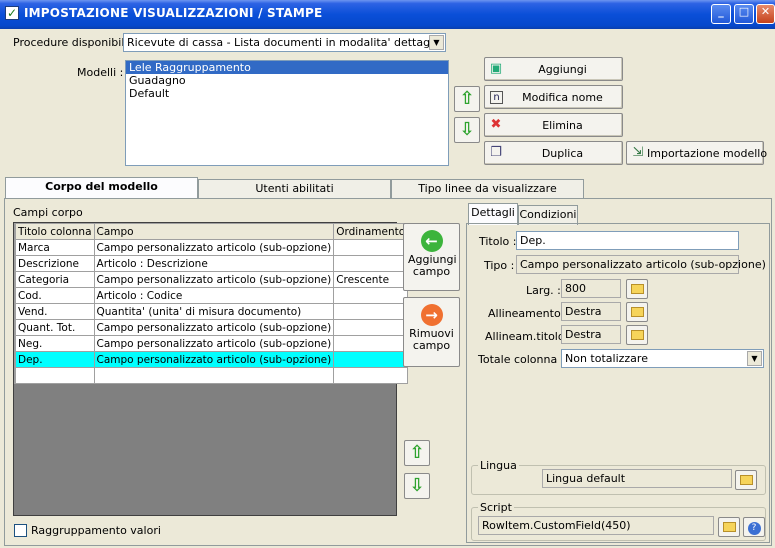  Describe the element at coordinates (498, 465) in the screenshot. I see `lingua-group-title: Lingua` at that location.